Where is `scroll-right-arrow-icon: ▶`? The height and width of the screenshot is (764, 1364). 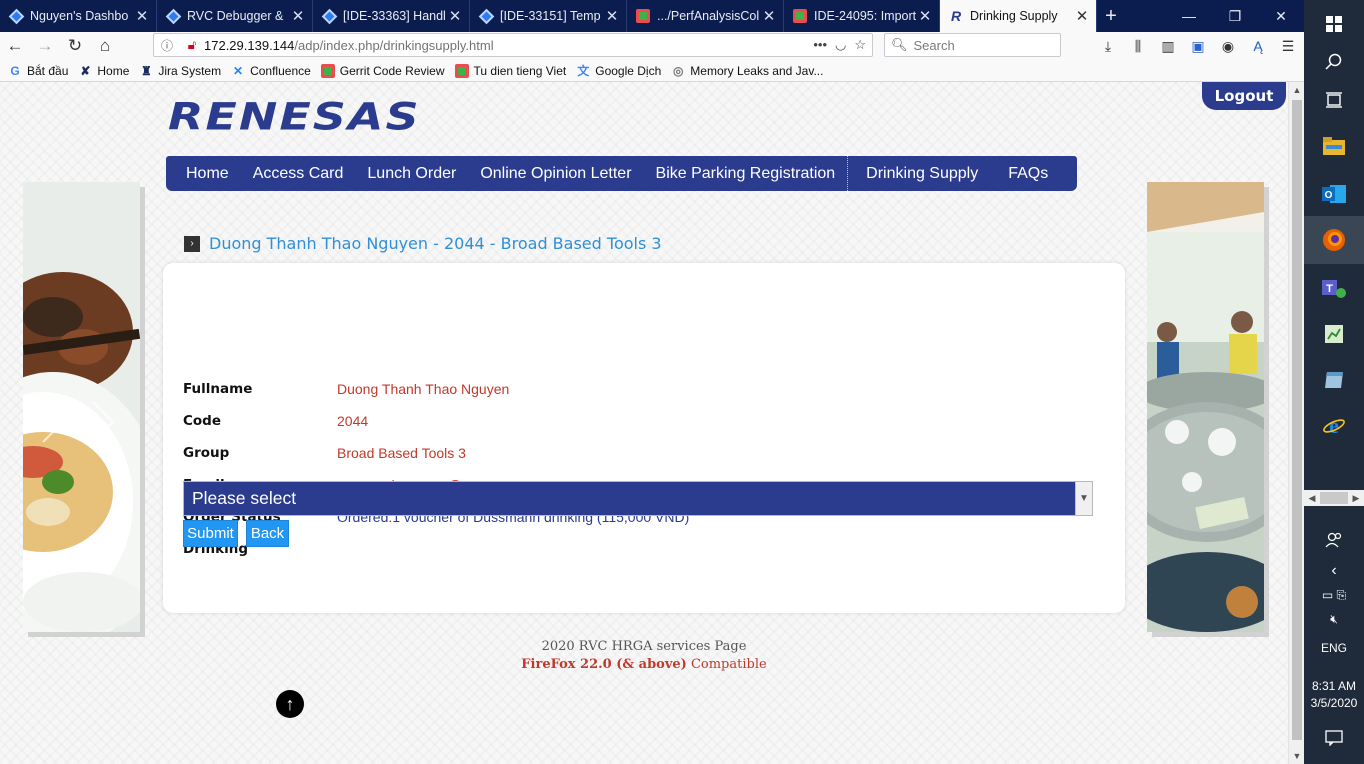
scroll-right-arrow-icon: ▶ is located at coordinates (1356, 498).